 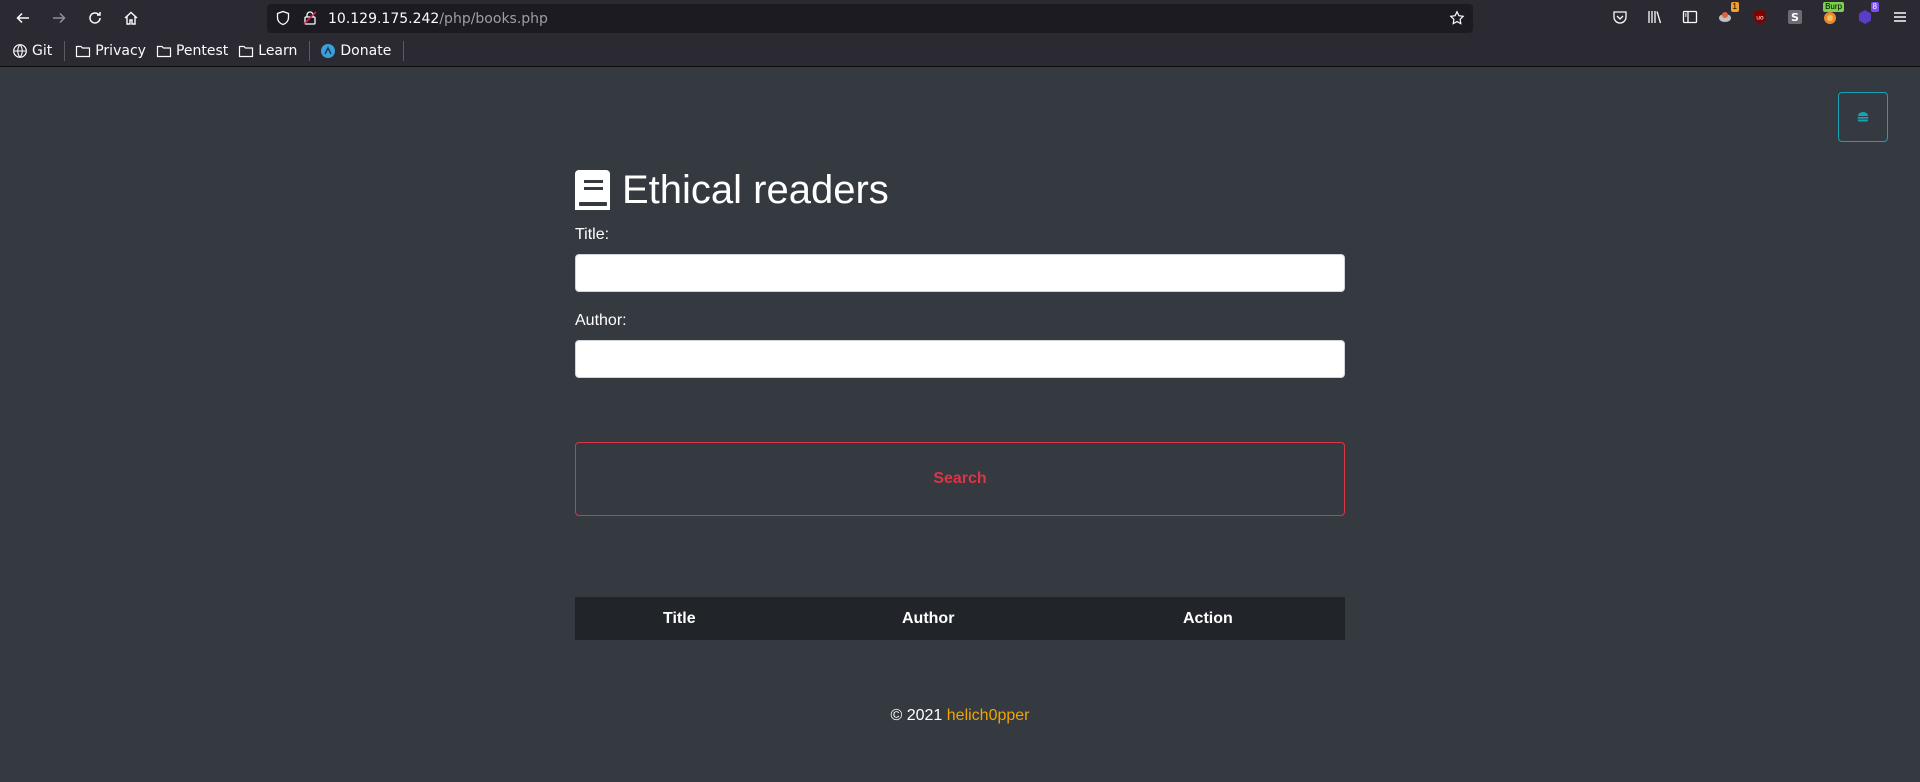 What do you see at coordinates (283, 18) in the screenshot?
I see `shield-icon` at bounding box center [283, 18].